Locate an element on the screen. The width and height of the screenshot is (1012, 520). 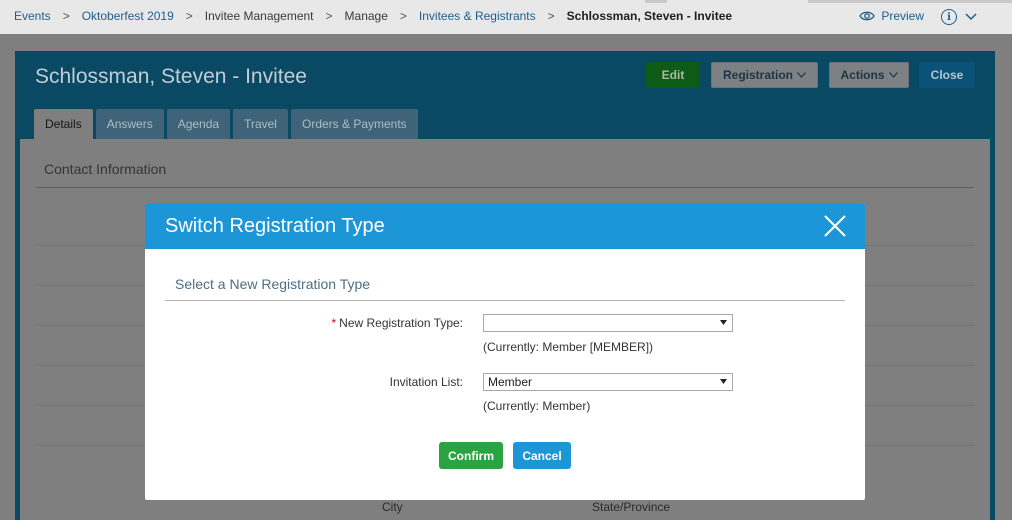
breadcrumb-current: Schlossman, Steven - Invitee is located at coordinates (649, 16).